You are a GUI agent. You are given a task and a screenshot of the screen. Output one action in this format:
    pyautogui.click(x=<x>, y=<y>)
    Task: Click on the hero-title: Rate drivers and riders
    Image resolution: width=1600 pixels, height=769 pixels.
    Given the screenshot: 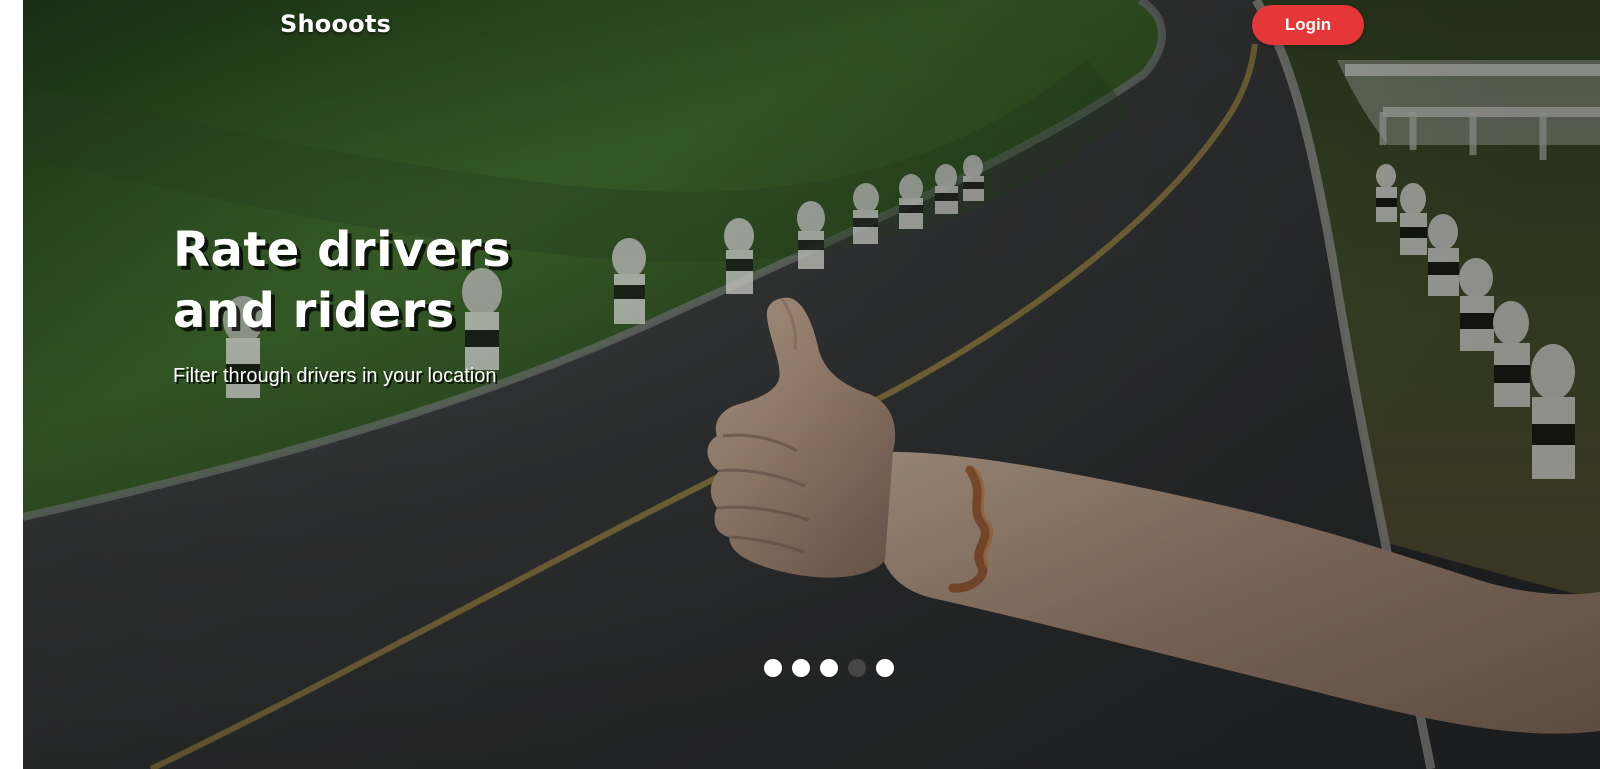 What is the action you would take?
    pyautogui.click(x=353, y=281)
    